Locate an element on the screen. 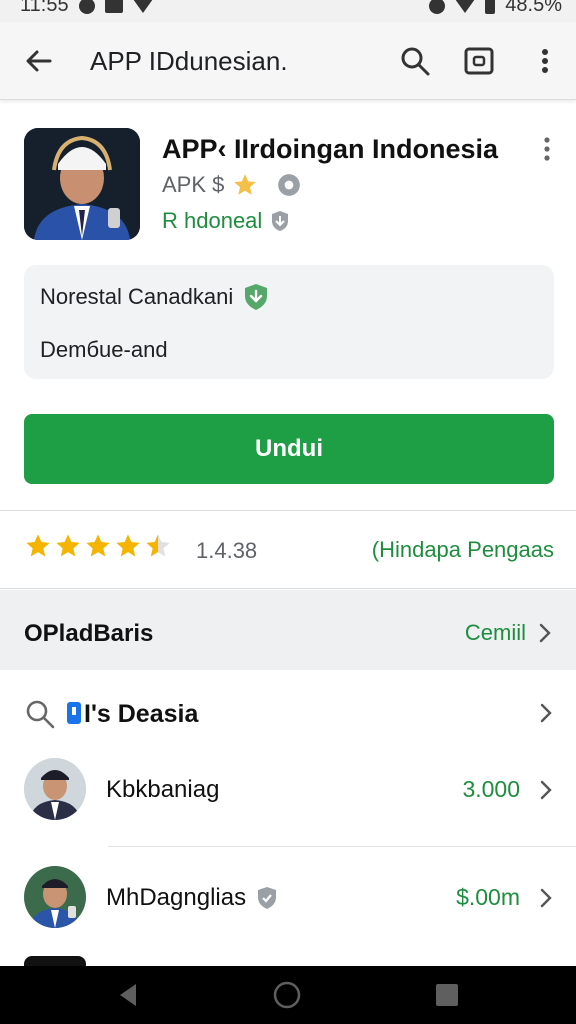 The width and height of the screenshot is (576, 1024). info-line-1: Norestal Canadkani is located at coordinates (154, 297).